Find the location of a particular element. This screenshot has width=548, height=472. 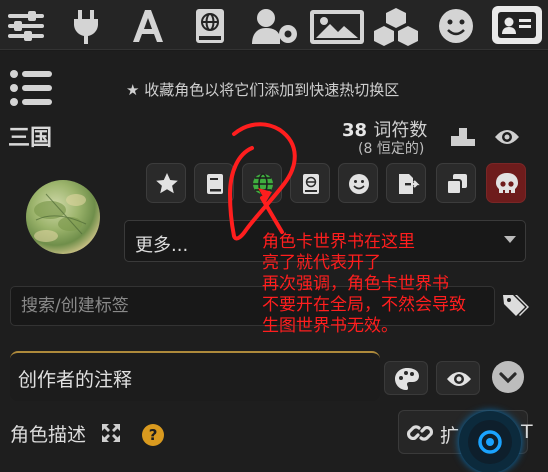

image-icon is located at coordinates (337, 26).